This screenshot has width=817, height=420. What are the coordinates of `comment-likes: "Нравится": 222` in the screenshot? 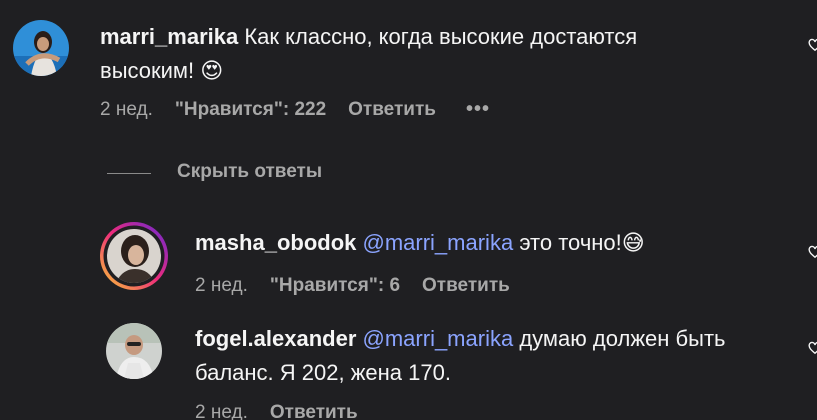 It's located at (250, 110).